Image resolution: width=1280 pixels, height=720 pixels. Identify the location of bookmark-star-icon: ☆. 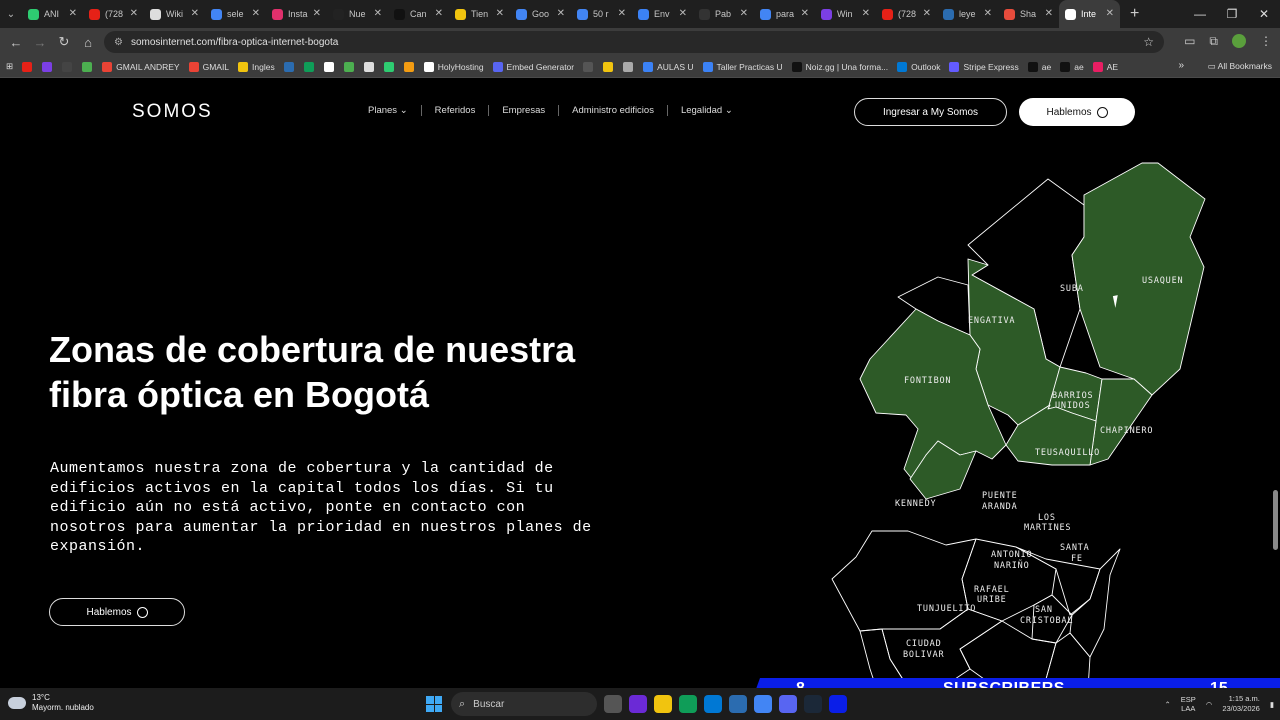
(1148, 42).